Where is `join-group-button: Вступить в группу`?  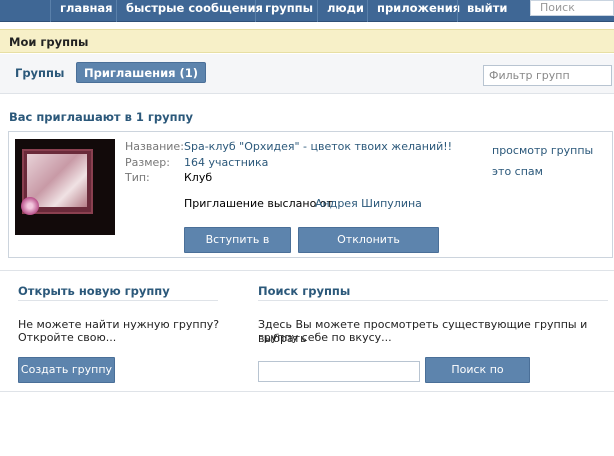 join-group-button: Вступить в группу is located at coordinates (237, 248).